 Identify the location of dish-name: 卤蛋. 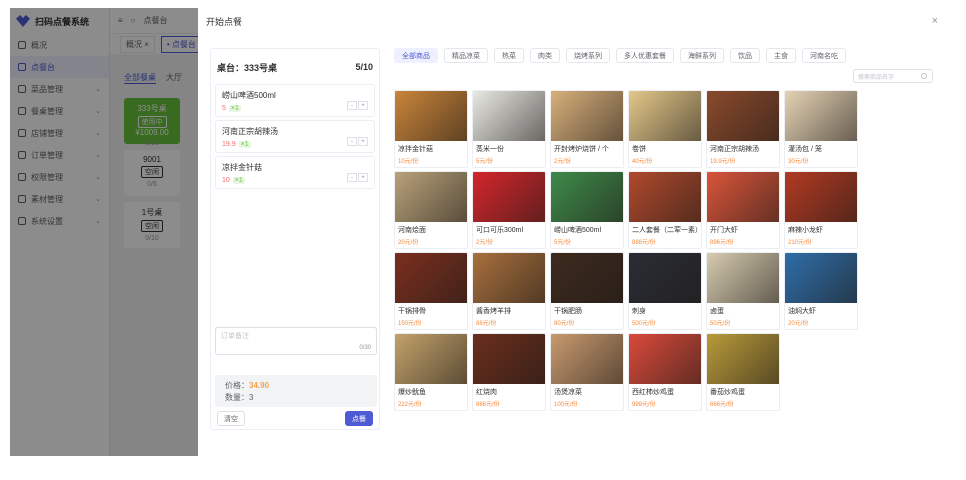
(717, 311).